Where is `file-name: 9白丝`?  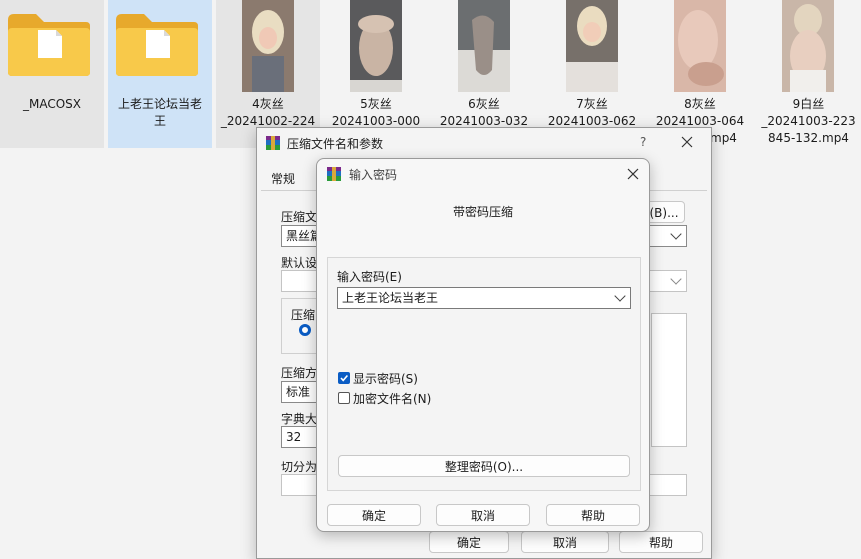 file-name: 9白丝 is located at coordinates (808, 104).